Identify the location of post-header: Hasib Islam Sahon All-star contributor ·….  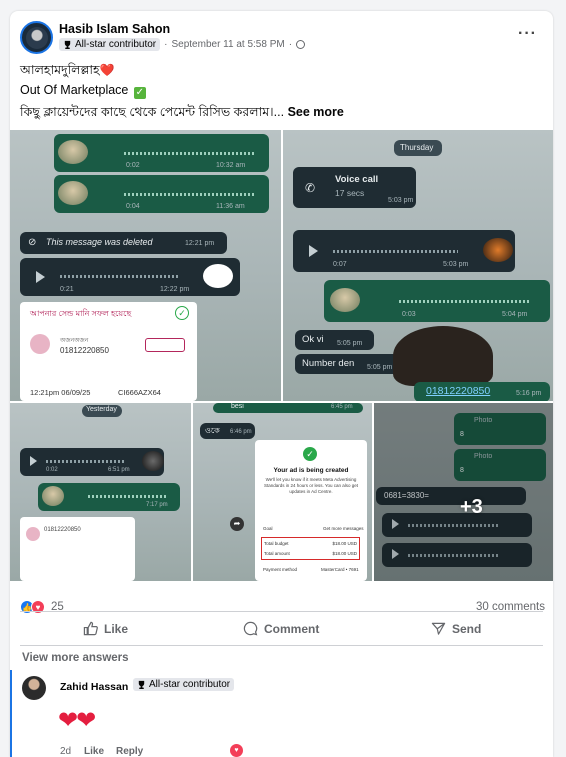
(281, 36).